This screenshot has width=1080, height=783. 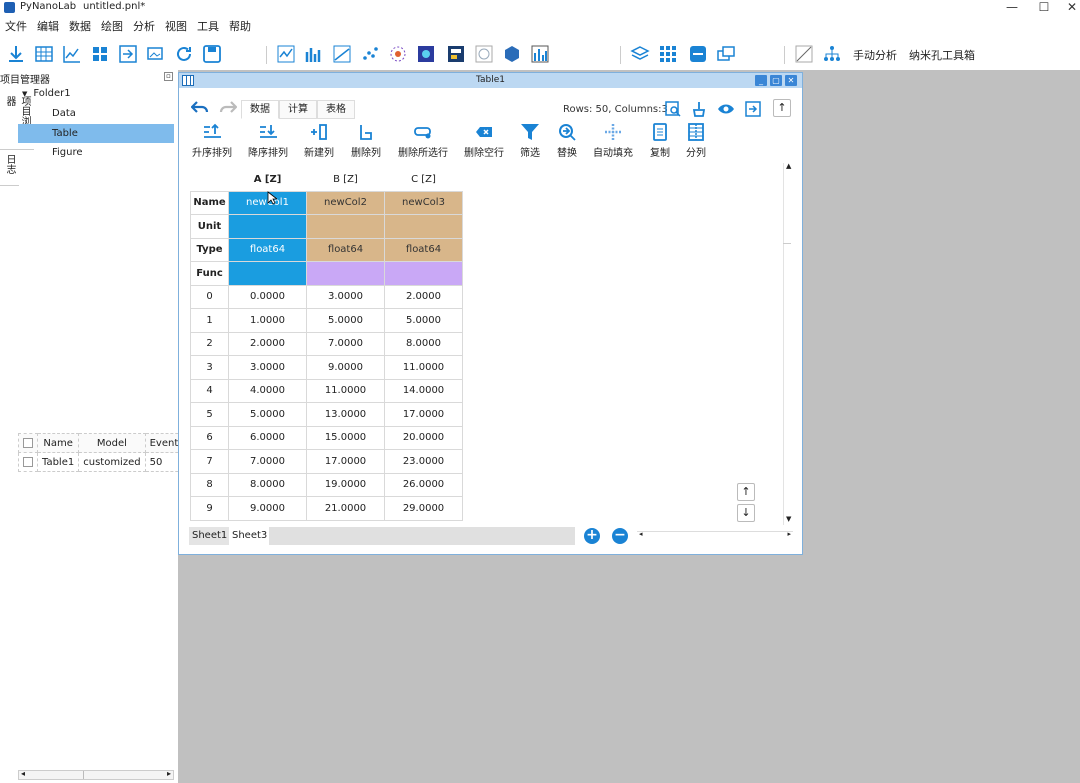 I want to click on row-checkbox-cell, so click(x=28, y=462).